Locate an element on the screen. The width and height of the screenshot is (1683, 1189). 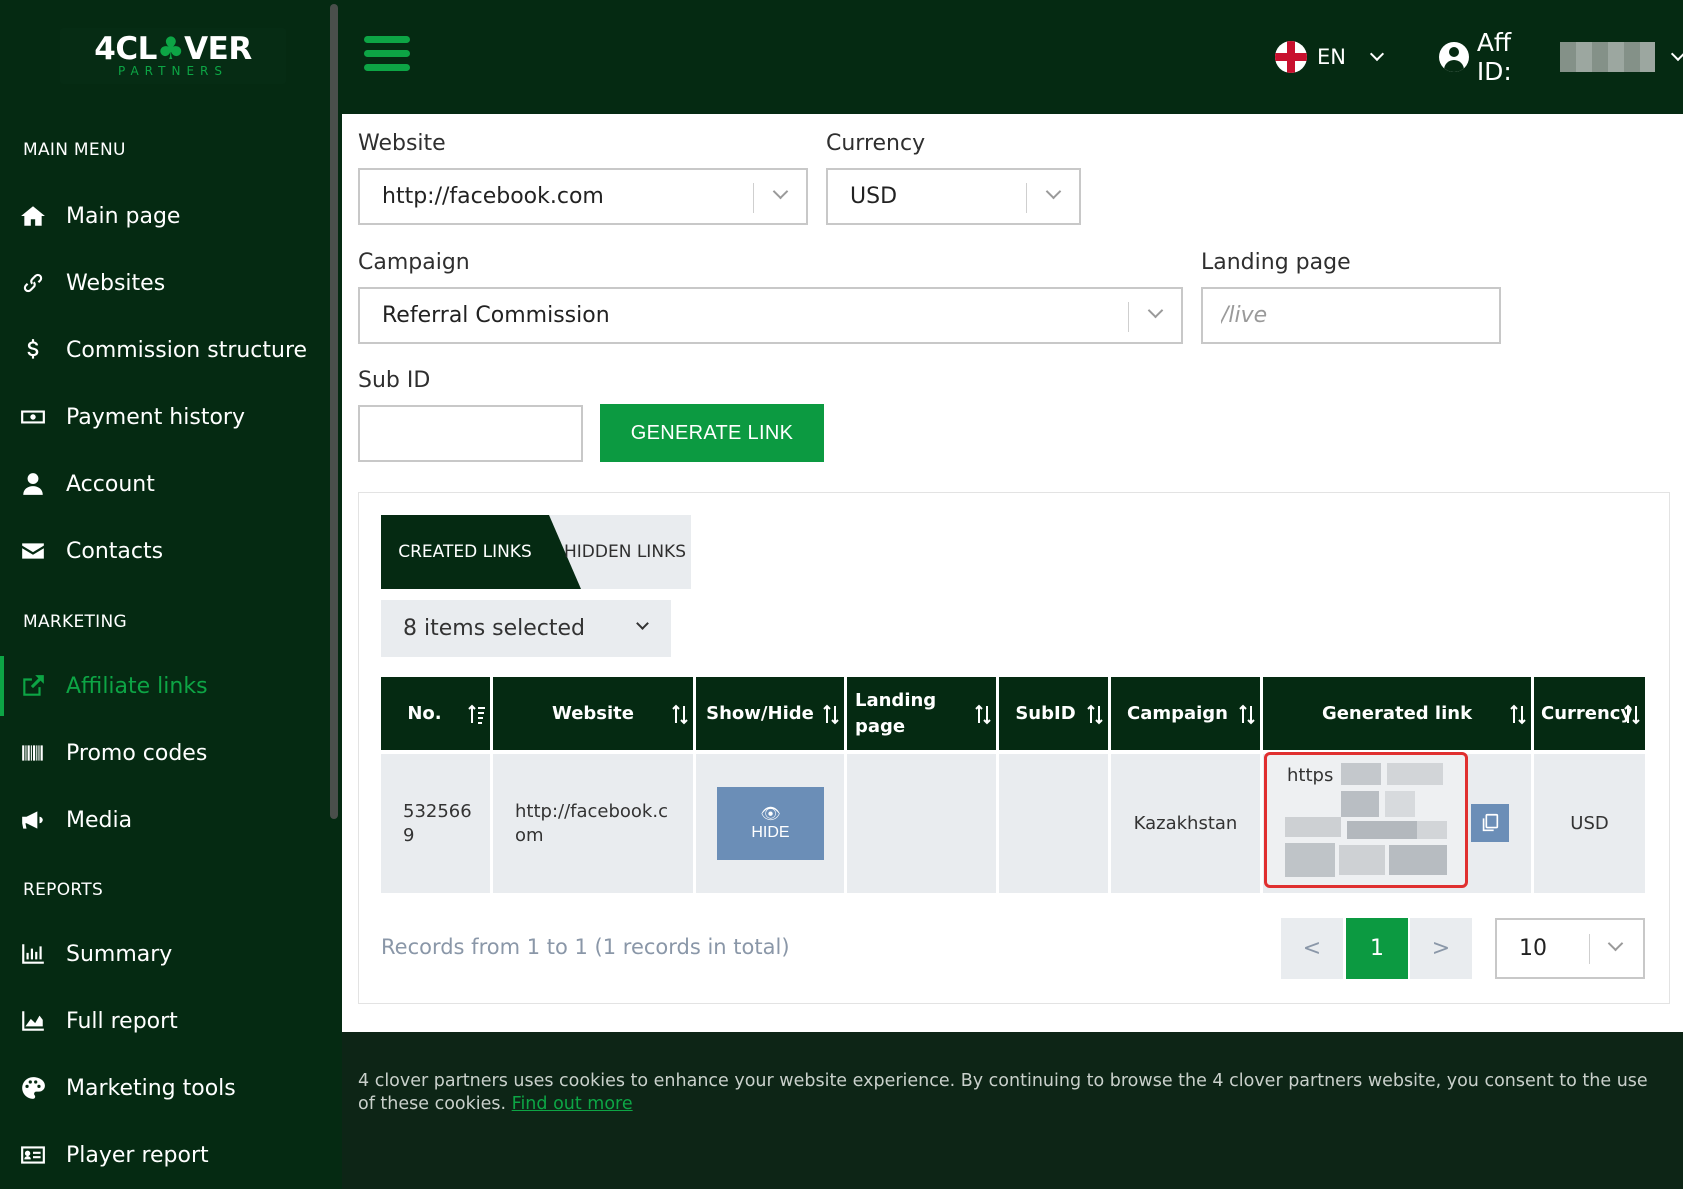
column-header-currency: Currency is located at coordinates (1589, 713).